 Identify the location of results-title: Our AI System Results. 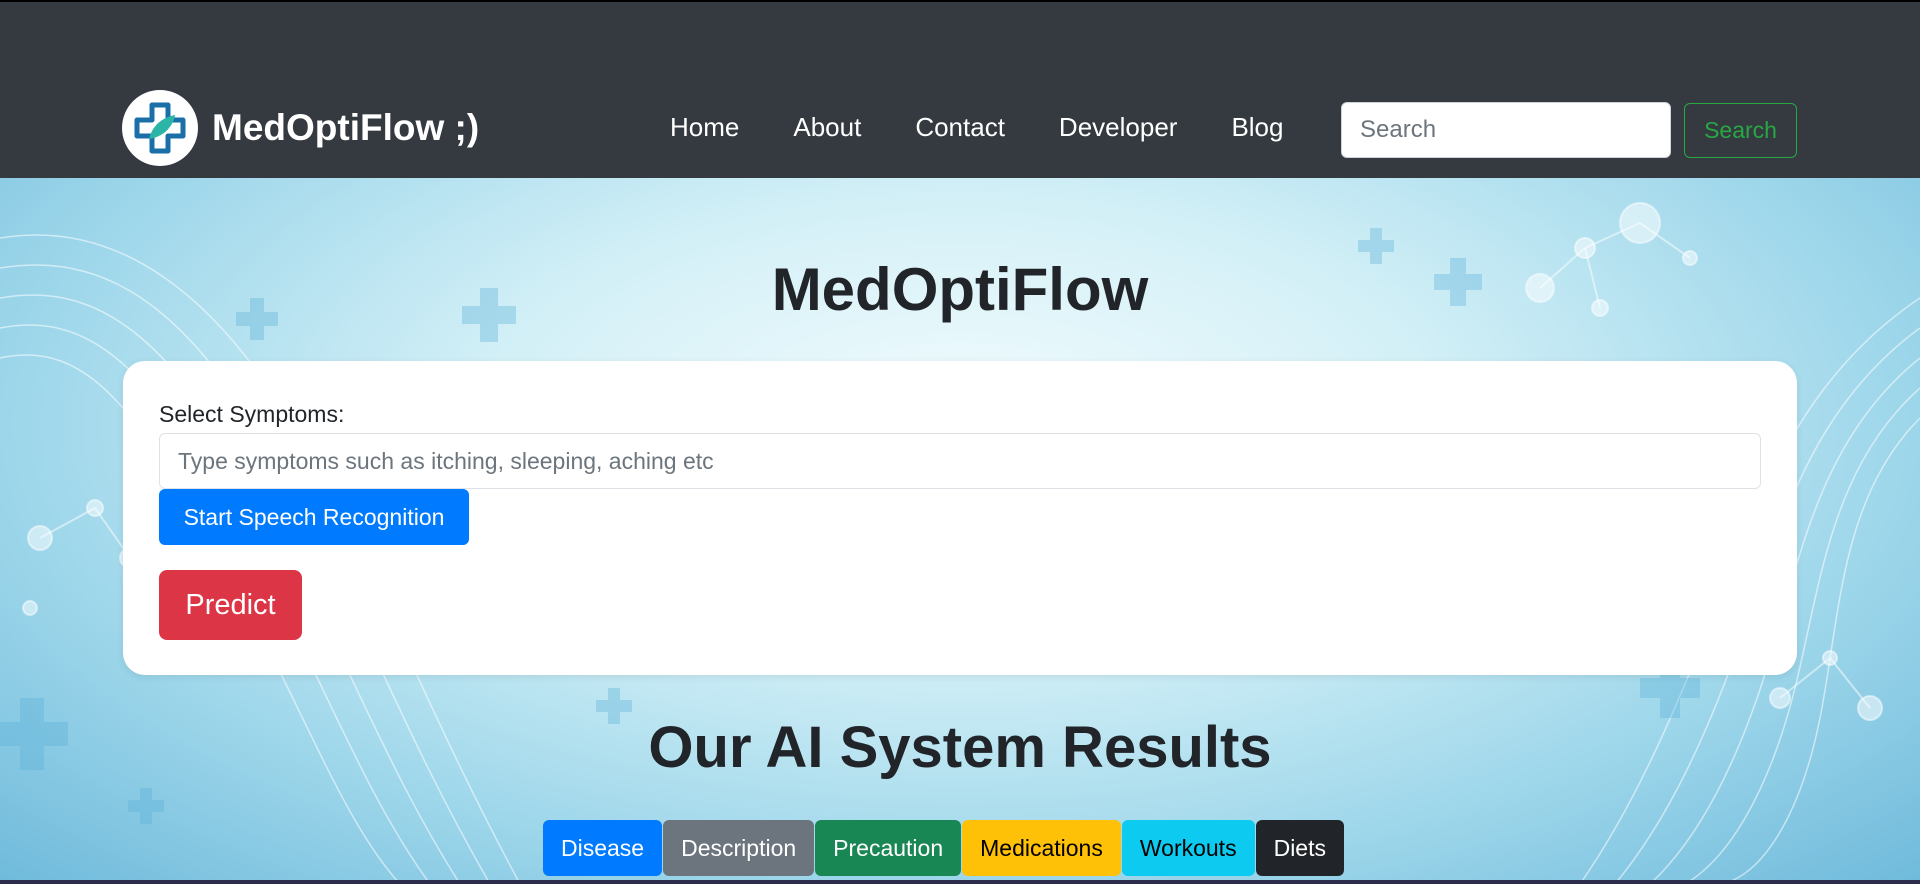
(960, 747).